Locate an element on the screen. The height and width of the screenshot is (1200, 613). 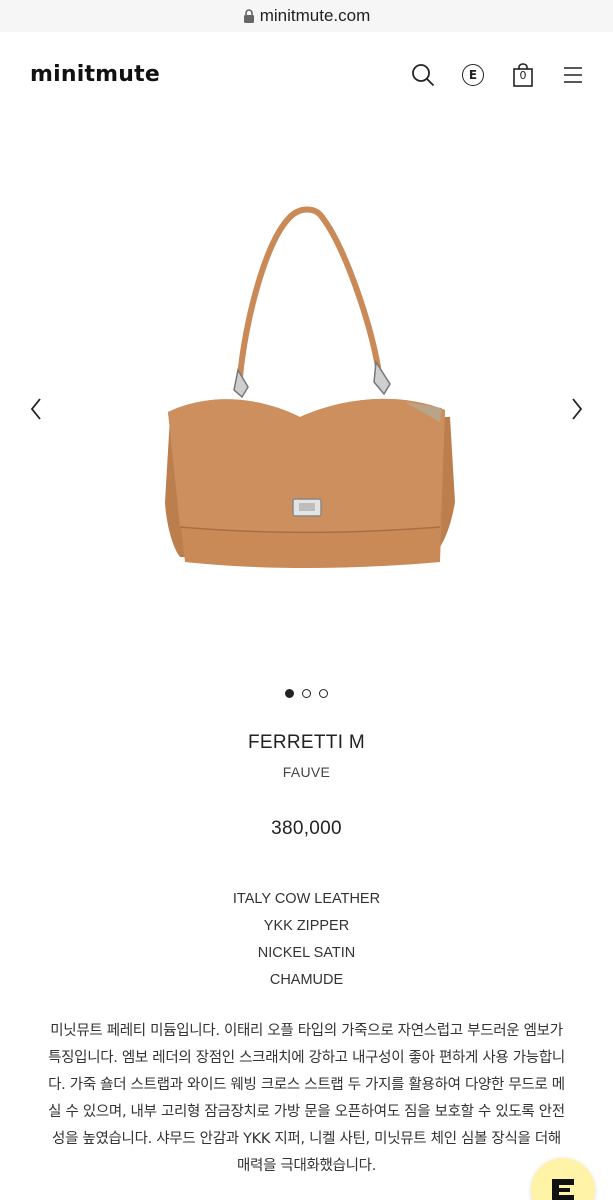
product-image is located at coordinates (310, 387).